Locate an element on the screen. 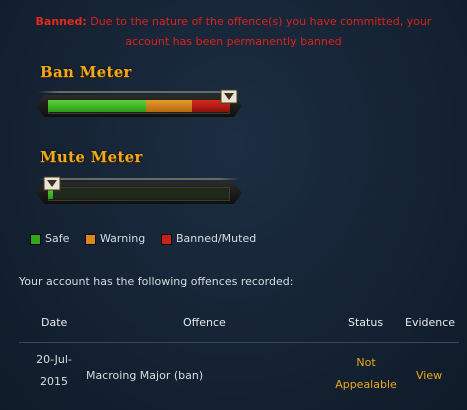 This screenshot has height=410, width=467. ban-meter-top-rail is located at coordinates (139, 92).